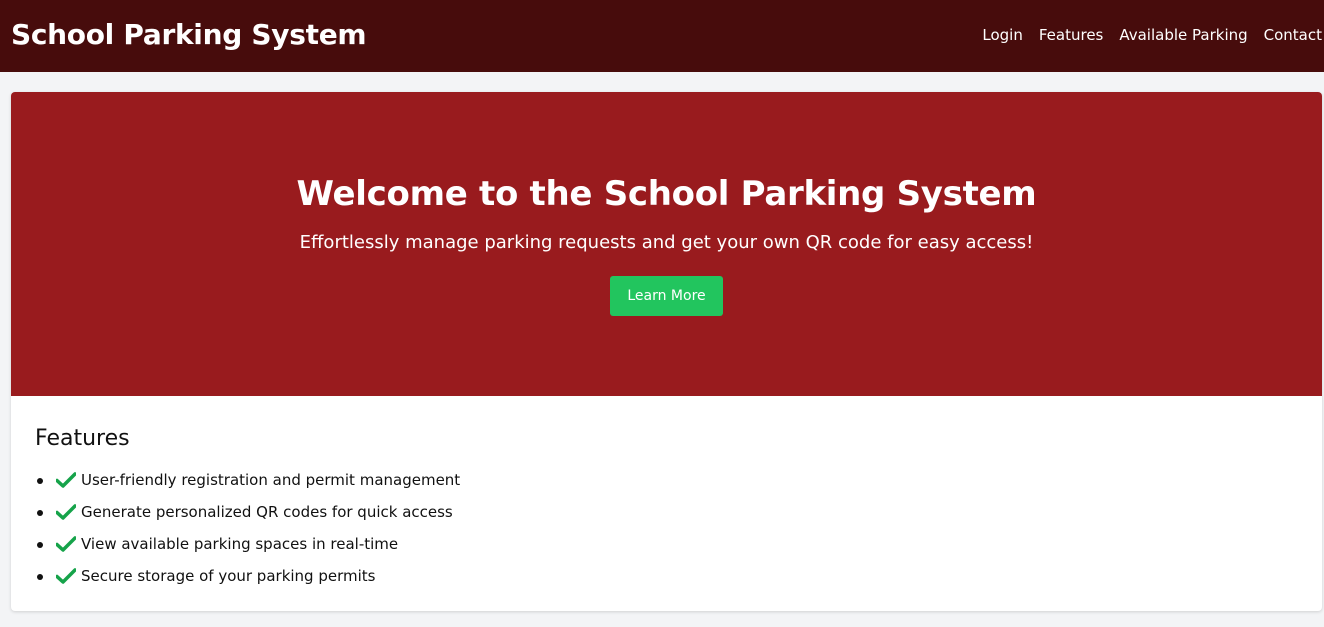 This screenshot has height=627, width=1324. I want to click on nav-login-link: Login, so click(1002, 35).